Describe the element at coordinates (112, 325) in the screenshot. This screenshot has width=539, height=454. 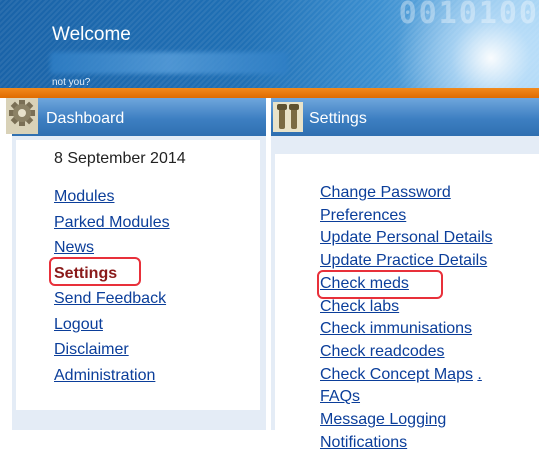
I see `nav-logout: Logout` at that location.